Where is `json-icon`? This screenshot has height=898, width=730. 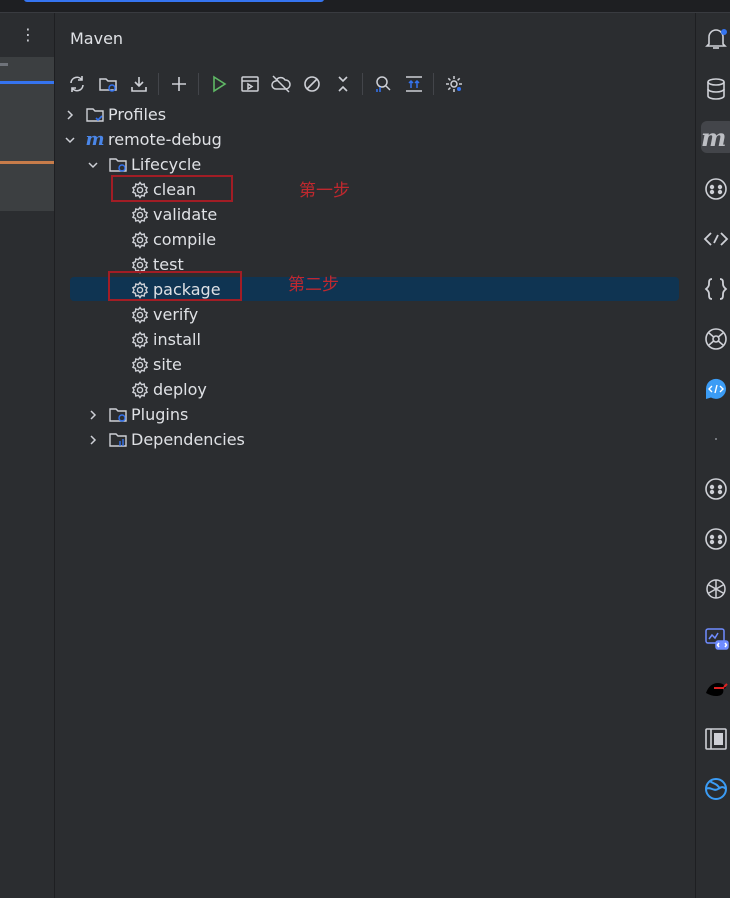 json-icon is located at coordinates (716, 289).